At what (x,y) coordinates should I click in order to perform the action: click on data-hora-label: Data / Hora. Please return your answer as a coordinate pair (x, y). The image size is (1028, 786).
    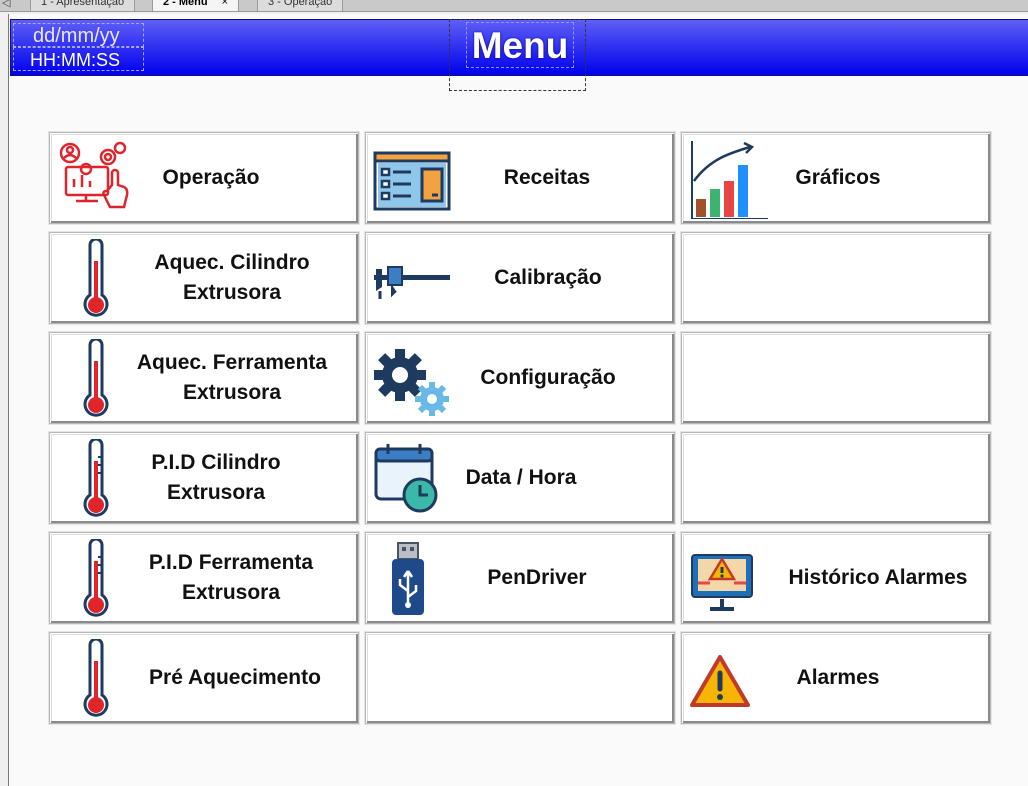
    Looking at the image, I should click on (521, 477).